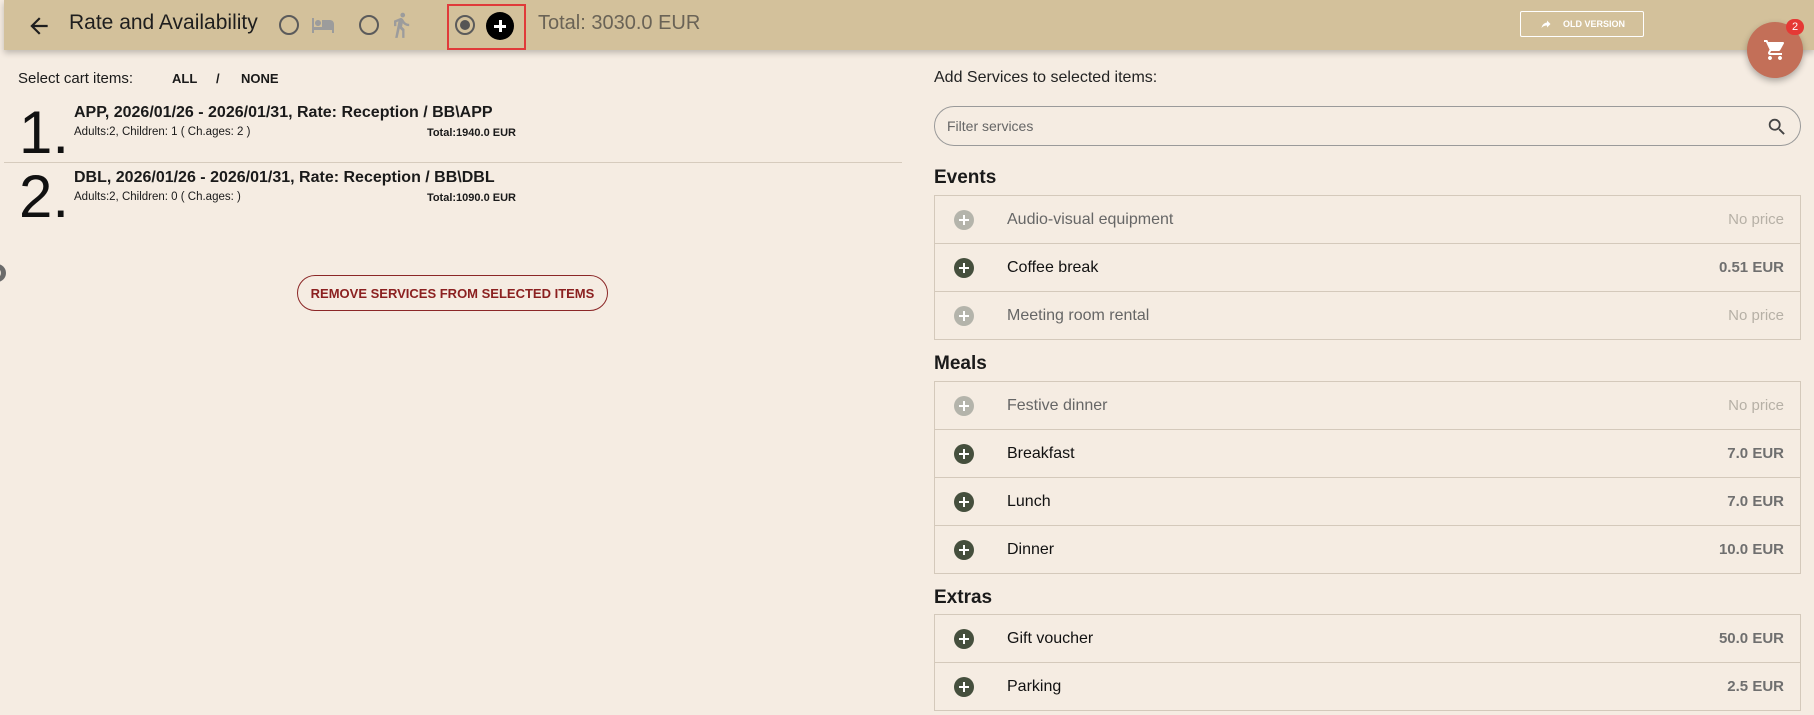  What do you see at coordinates (1755, 686) in the screenshot?
I see `service-price: 2.5 EUR` at bounding box center [1755, 686].